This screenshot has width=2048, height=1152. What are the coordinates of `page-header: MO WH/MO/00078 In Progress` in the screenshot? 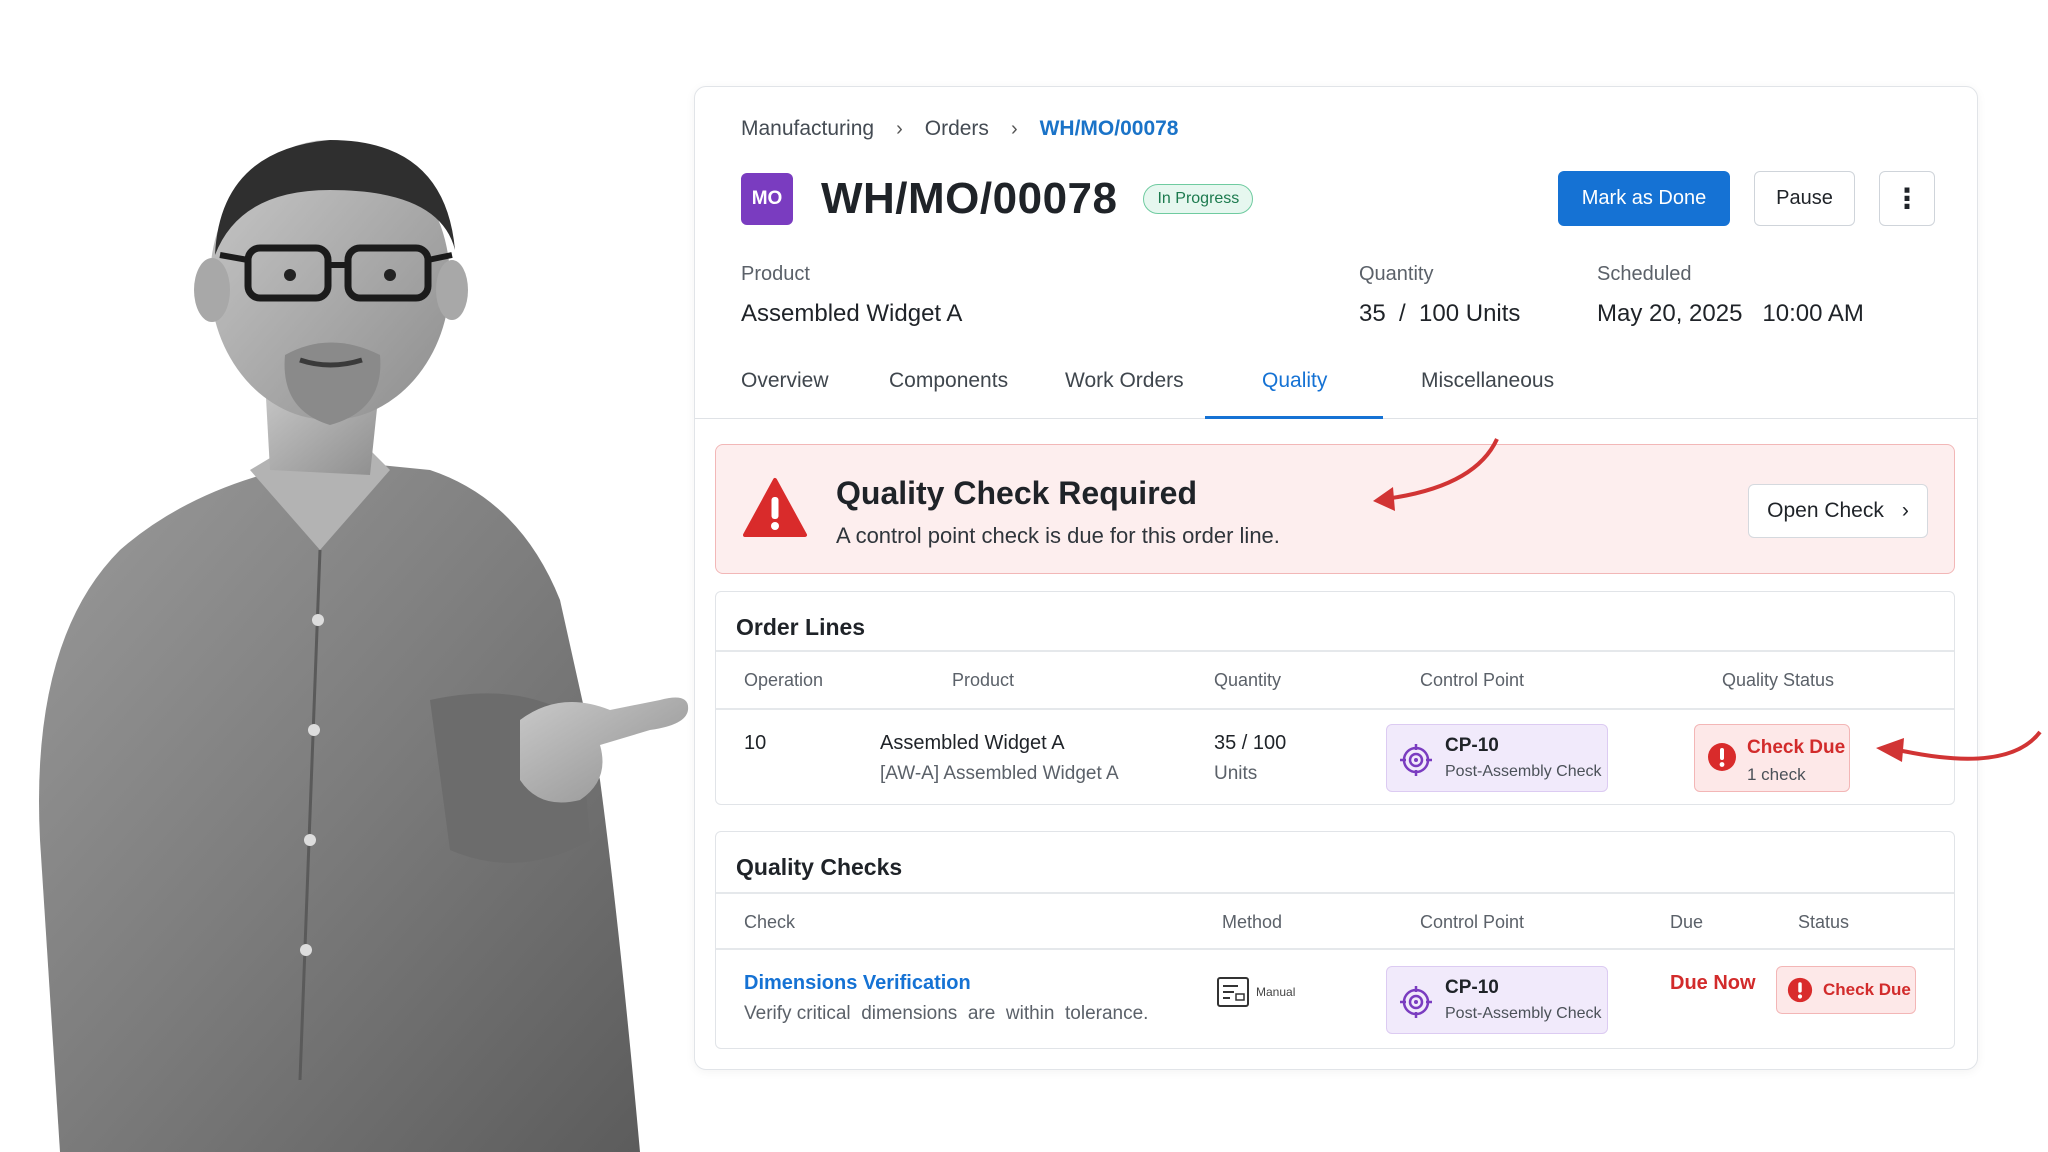 It's located at (997, 199).